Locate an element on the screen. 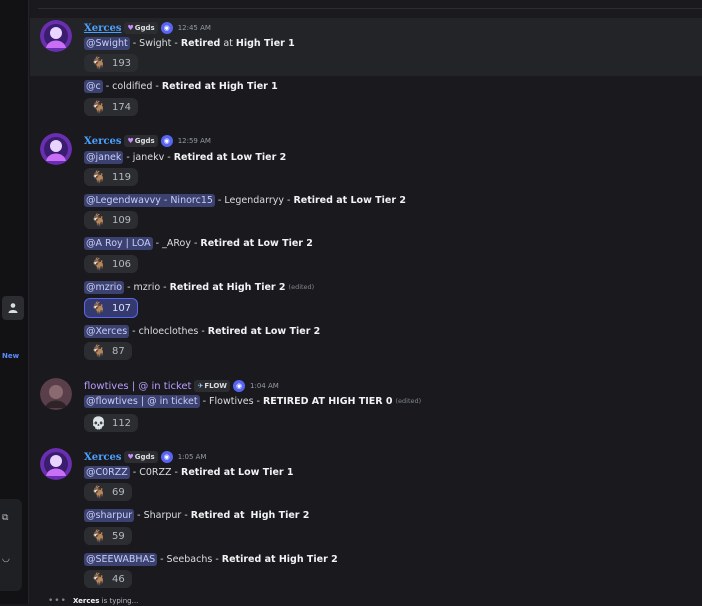 This screenshot has height=606, width=702. typing-dots-icon: ••• is located at coordinates (57, 601).